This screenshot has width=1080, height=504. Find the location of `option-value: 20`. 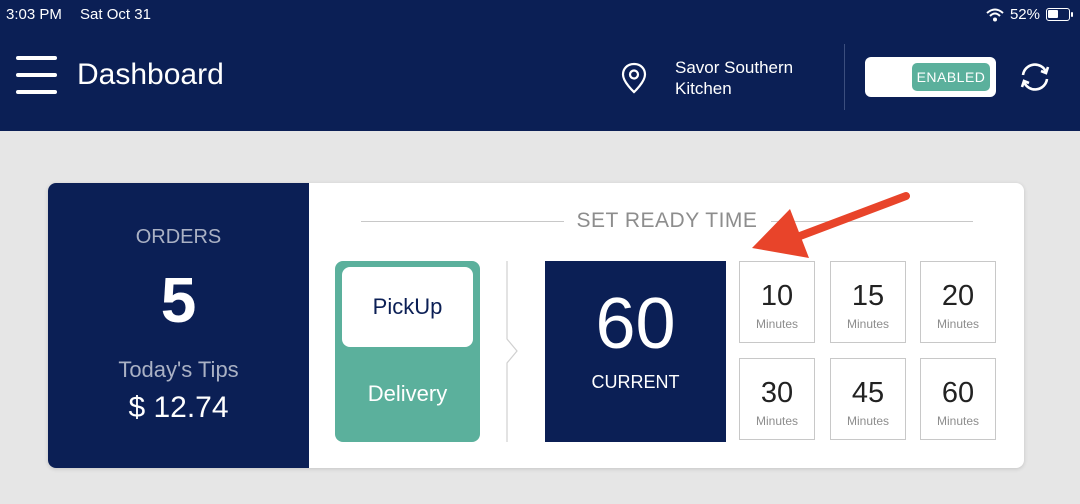

option-value: 20 is located at coordinates (958, 296).